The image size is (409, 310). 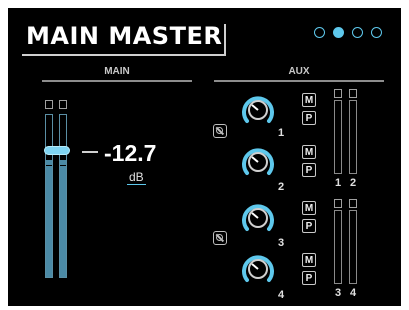 I want to click on aux-1-meter, so click(x=338, y=137).